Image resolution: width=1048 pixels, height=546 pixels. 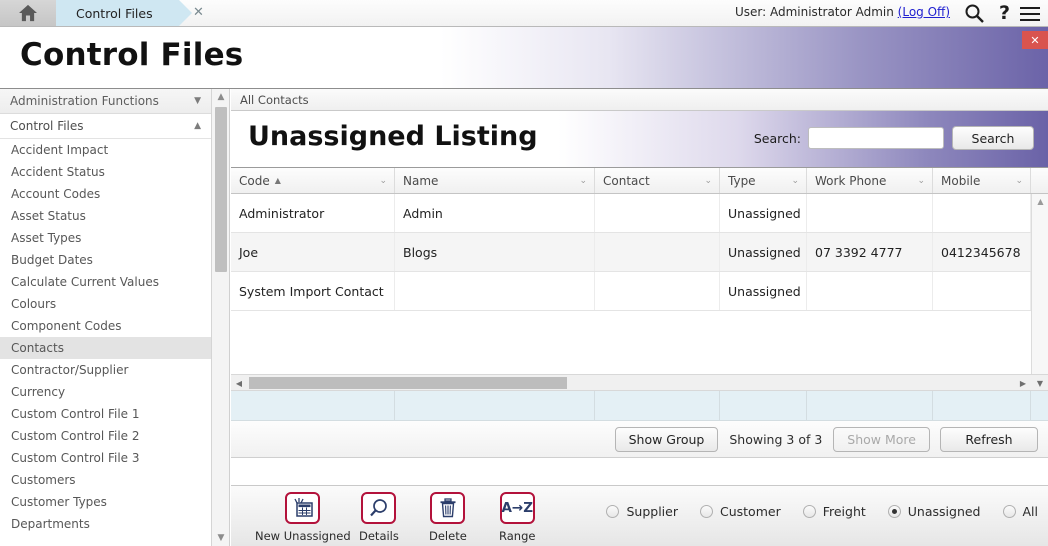 I want to click on page-title: Control Files, so click(x=132, y=55).